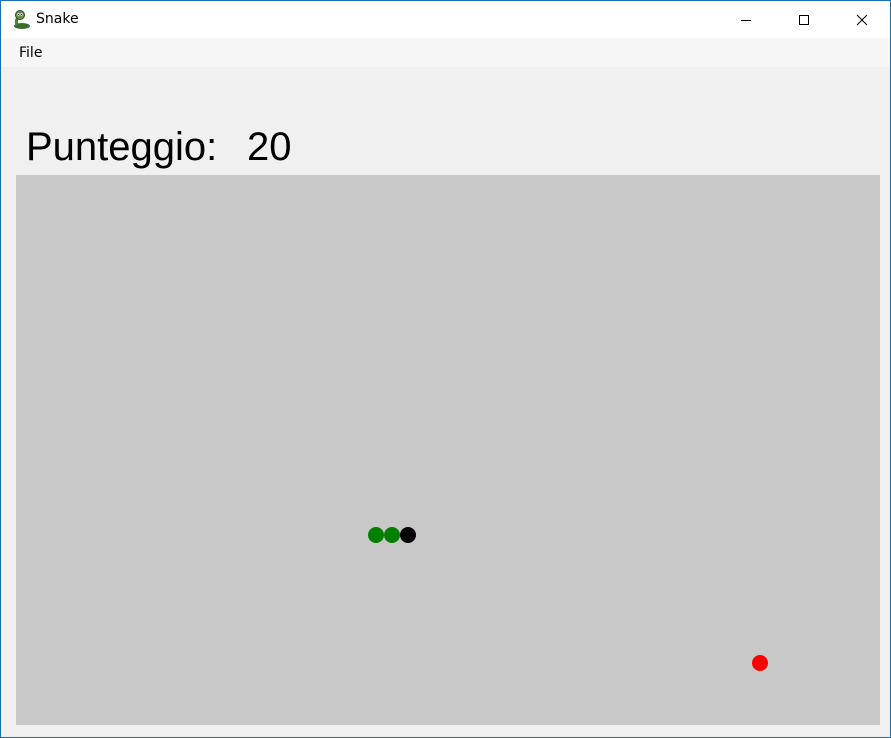  Describe the element at coordinates (445, 19) in the screenshot. I see `title-bar: Snake` at that location.